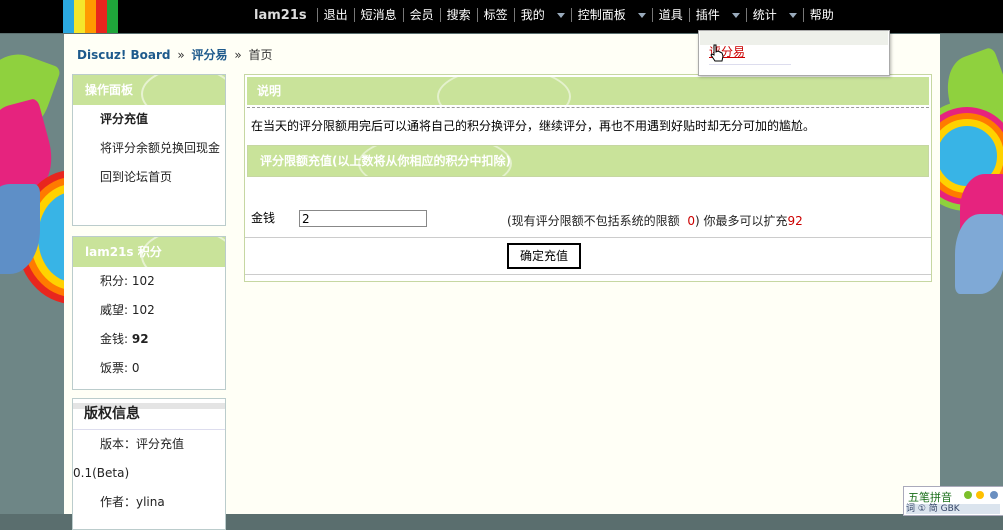 The image size is (1003, 530). What do you see at coordinates (821, 15) in the screenshot?
I see `nav-help: 帮助` at bounding box center [821, 15].